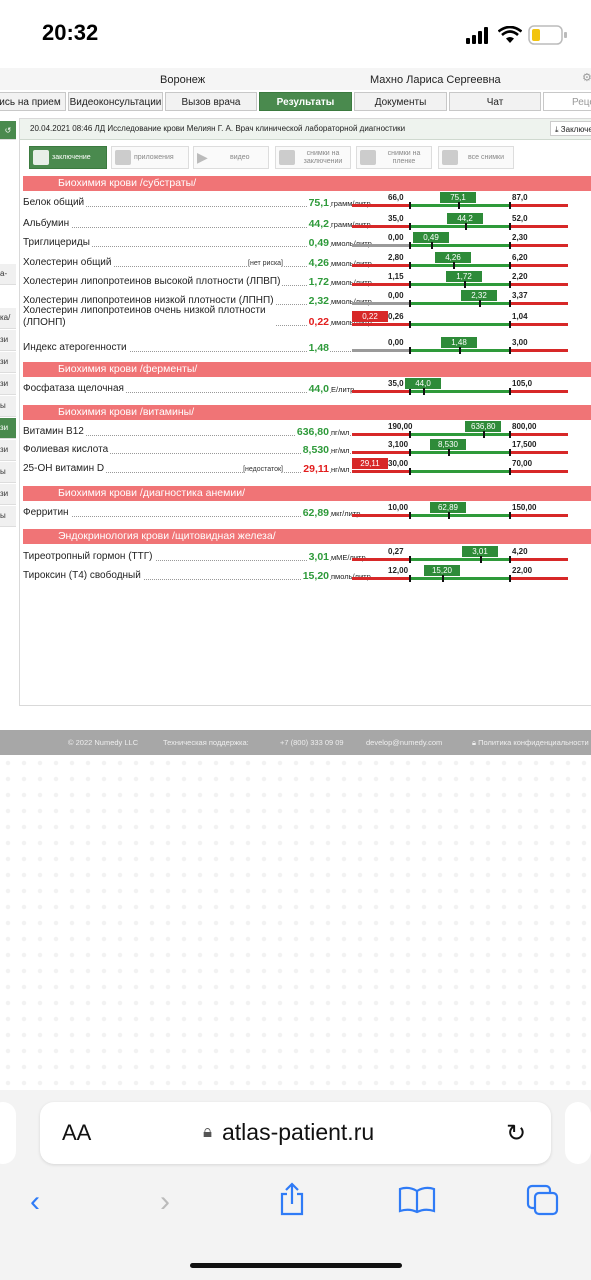 This screenshot has height=1280, width=591. What do you see at coordinates (35, 1202) in the screenshot?
I see `back-arrow-icon: ‹` at bounding box center [35, 1202].